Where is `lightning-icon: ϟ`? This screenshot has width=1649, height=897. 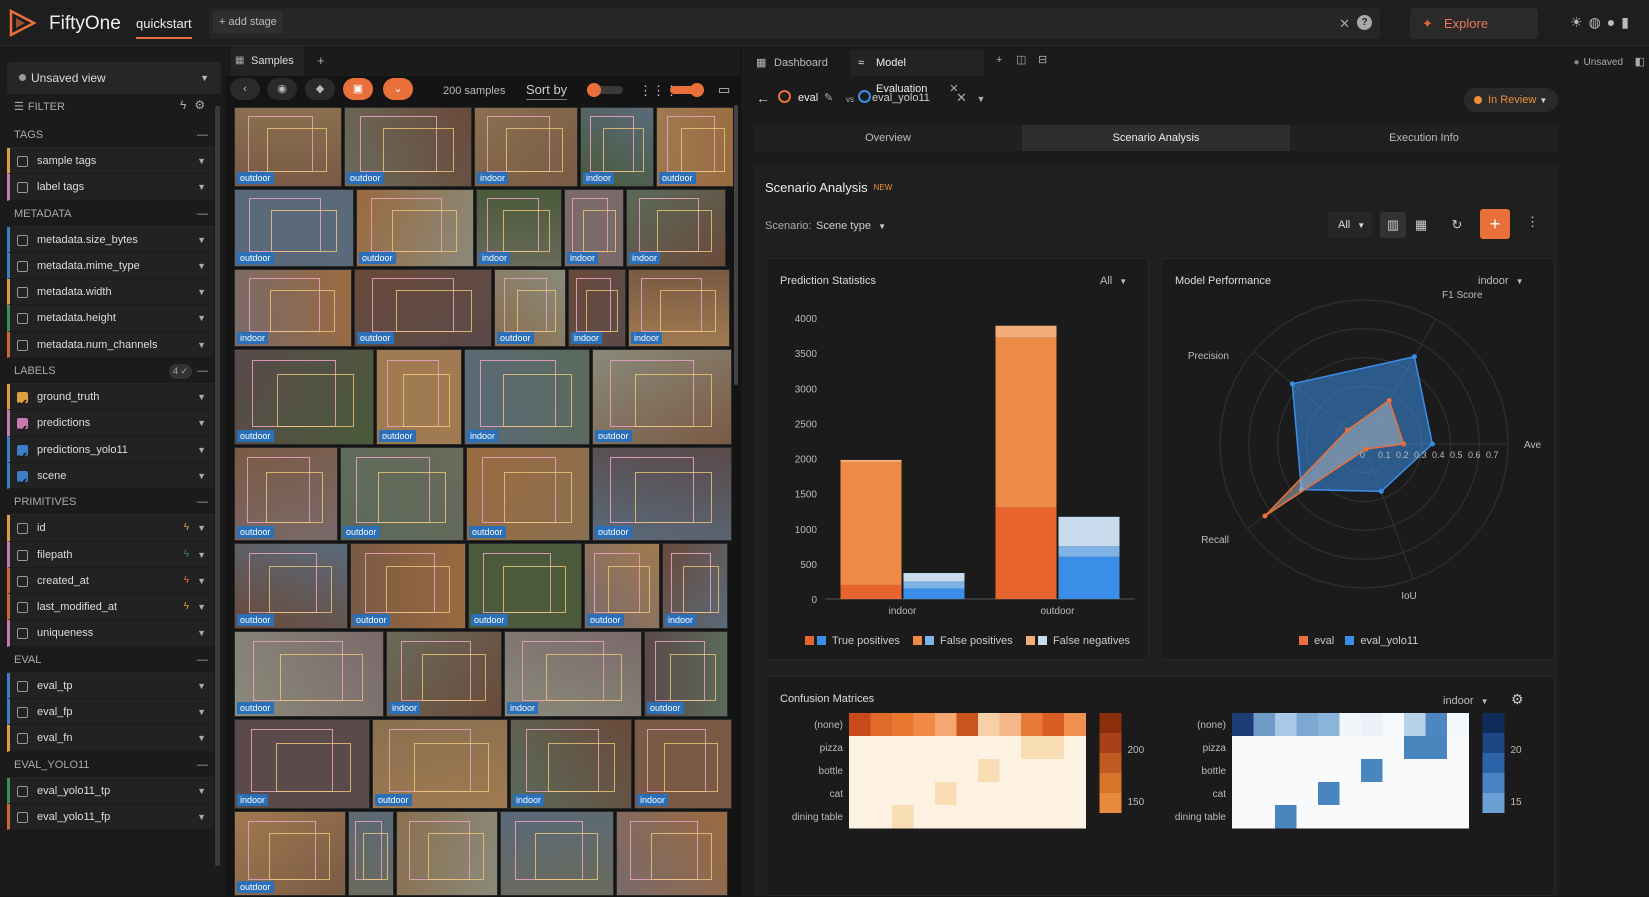 lightning-icon: ϟ is located at coordinates (186, 581).